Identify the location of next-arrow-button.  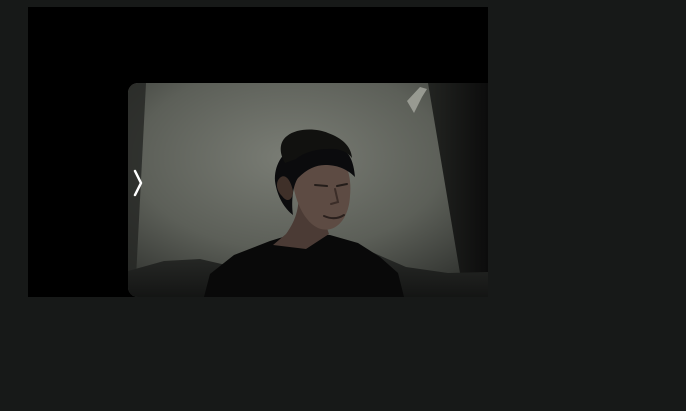
(138, 183).